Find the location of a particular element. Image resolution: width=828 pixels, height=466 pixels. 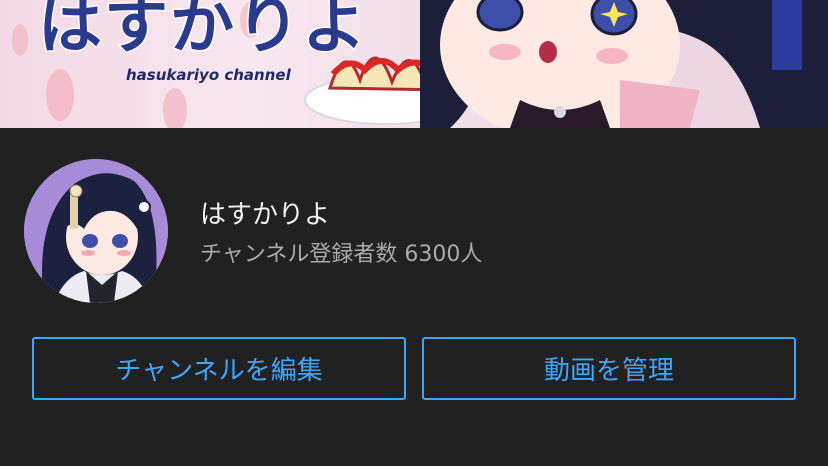

banner-logo-text: はすかりよ is located at coordinates (202, 32).